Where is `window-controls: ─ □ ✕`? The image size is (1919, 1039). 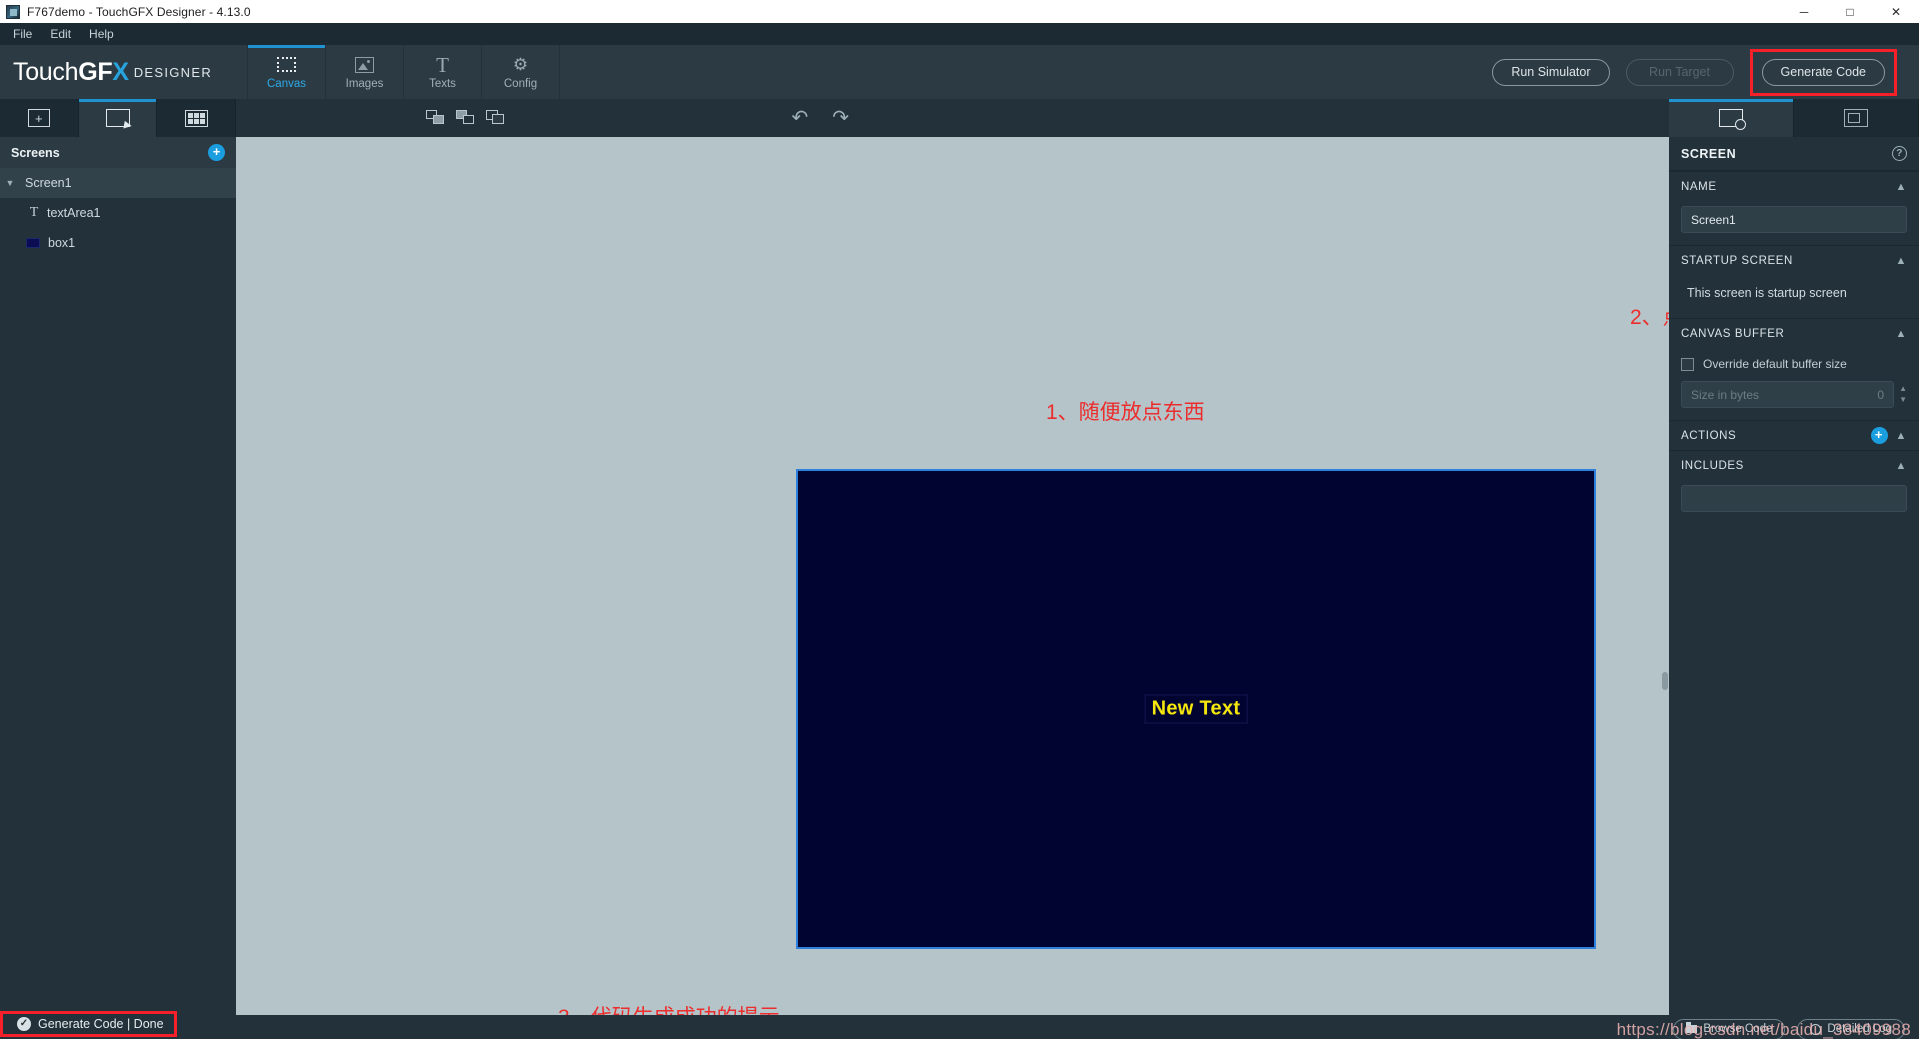 window-controls: ─ □ ✕ is located at coordinates (1850, 11).